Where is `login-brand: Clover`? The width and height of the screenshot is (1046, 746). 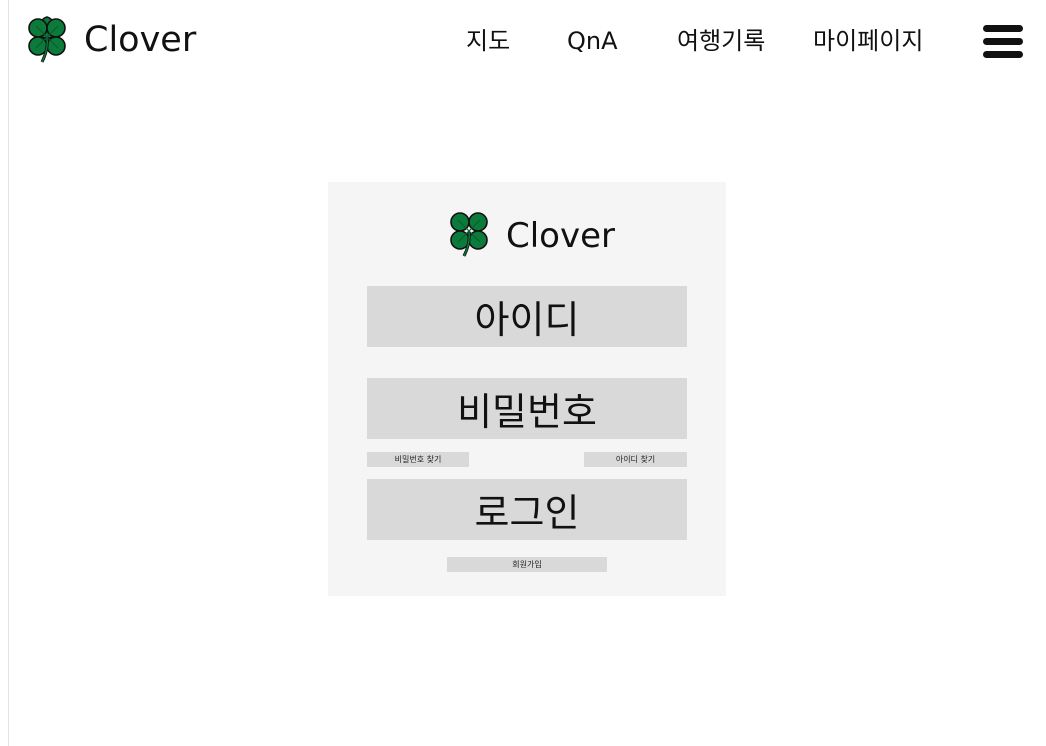 login-brand: Clover is located at coordinates (530, 236).